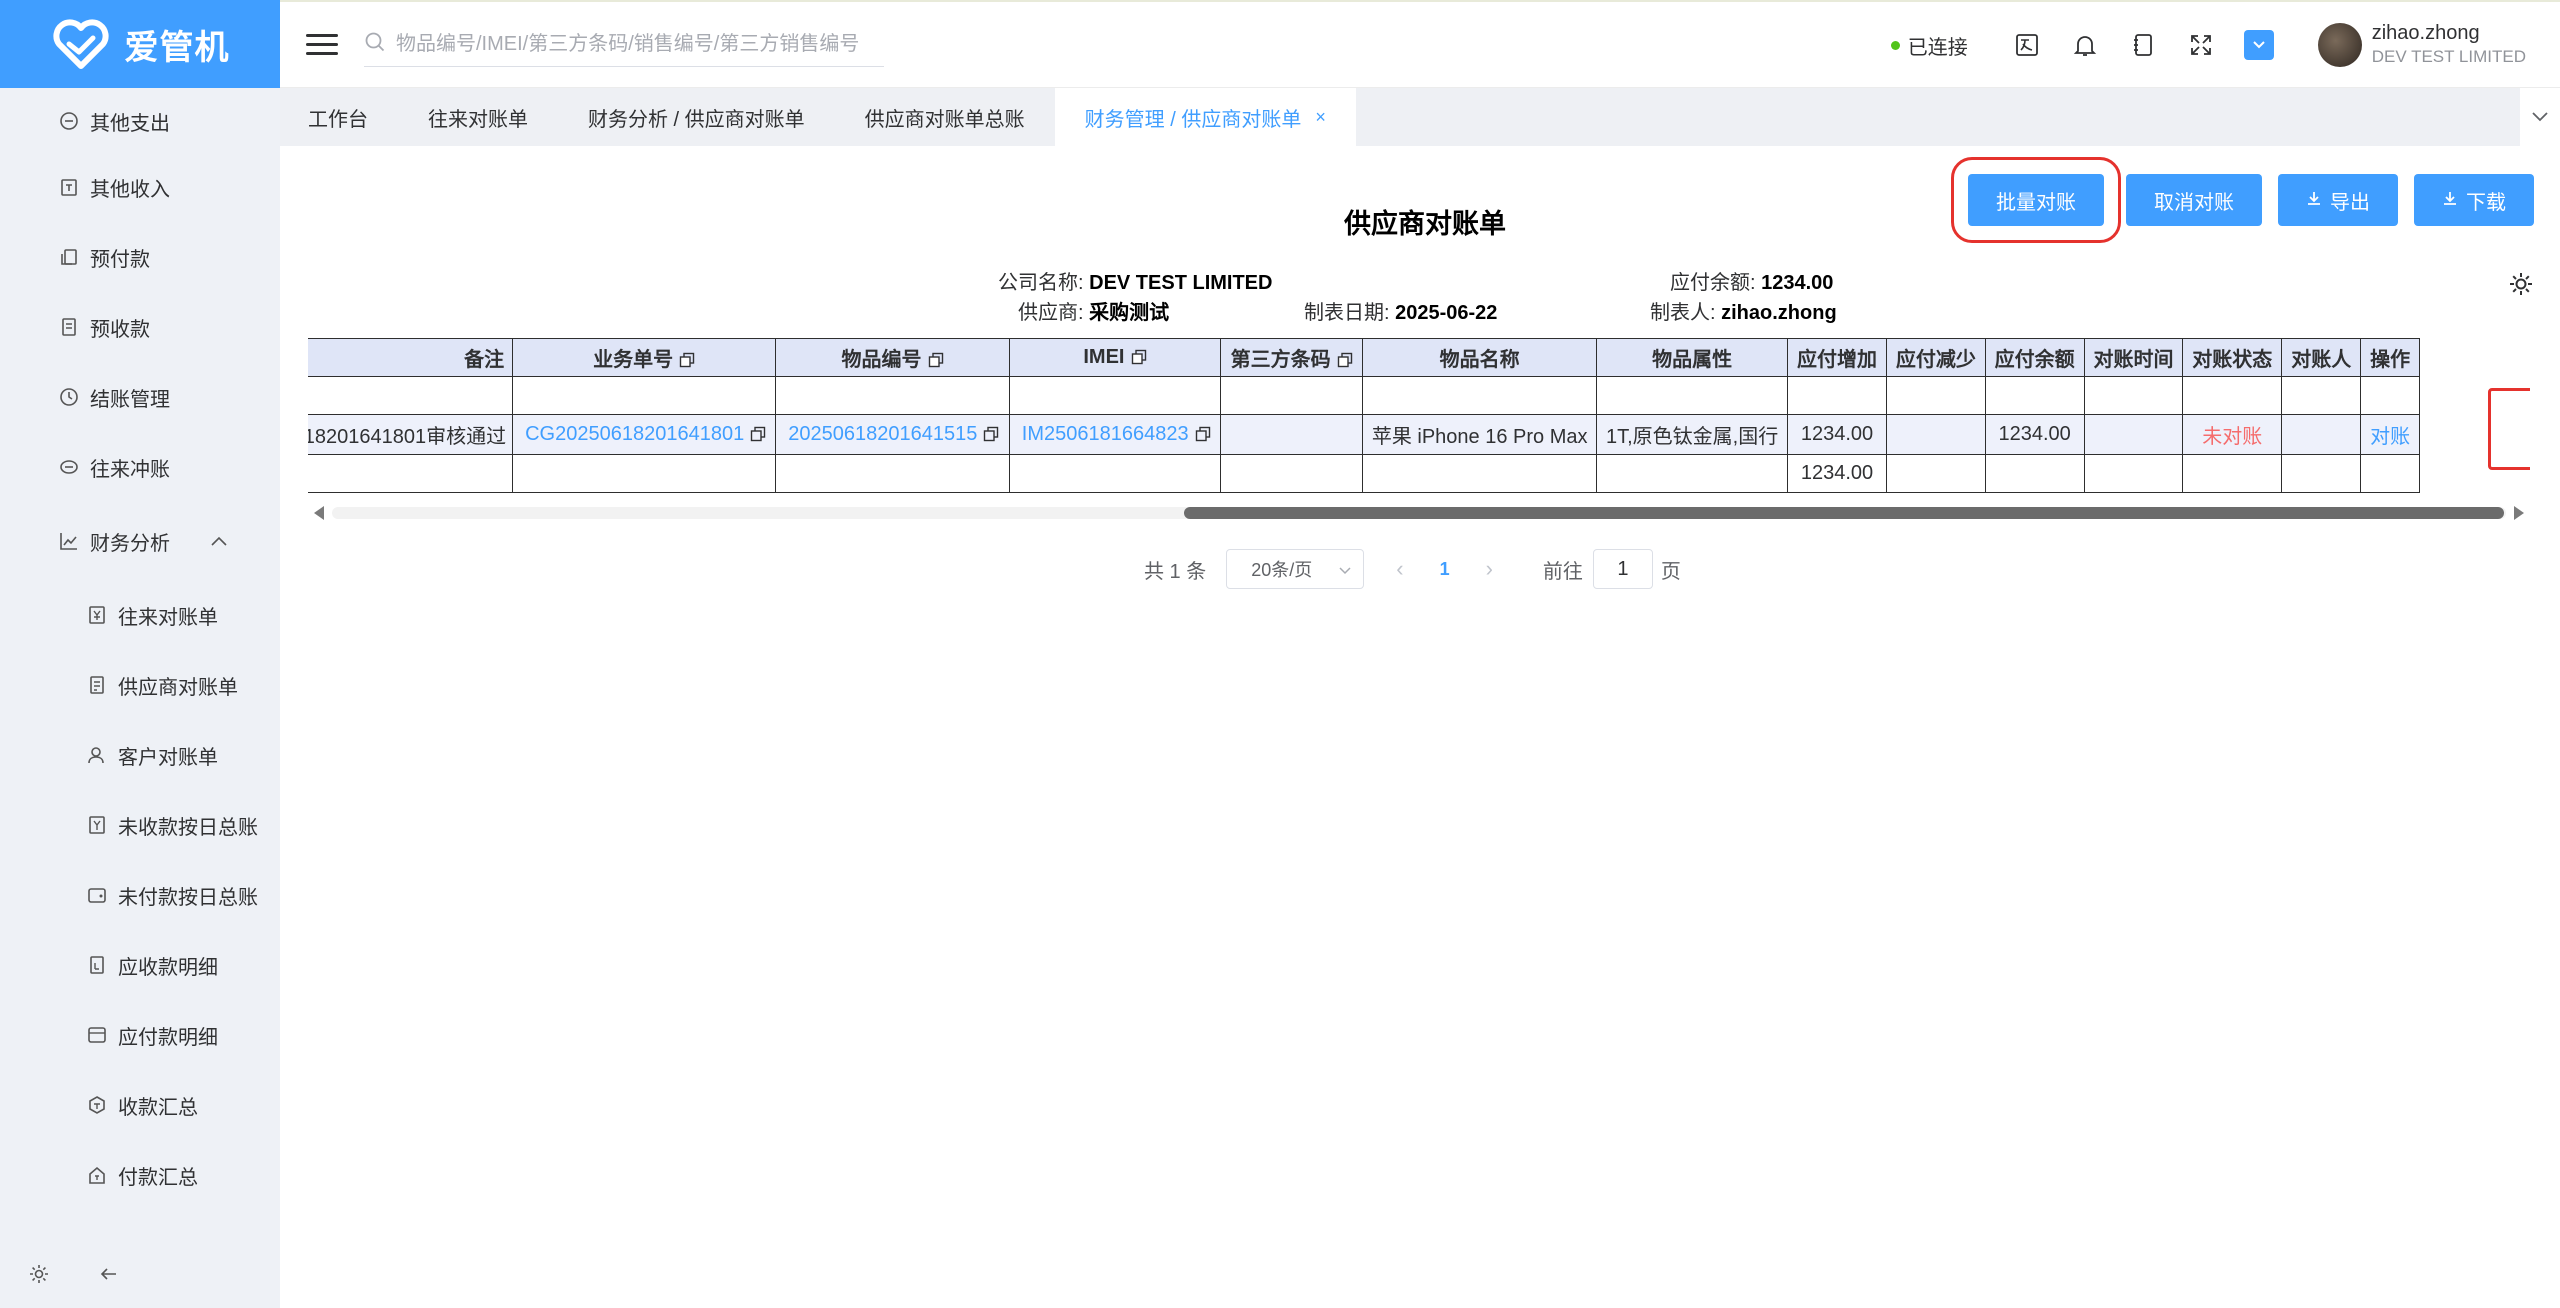 The width and height of the screenshot is (2560, 1308). What do you see at coordinates (2390, 437) in the screenshot?
I see `reconcile-link: 对账` at bounding box center [2390, 437].